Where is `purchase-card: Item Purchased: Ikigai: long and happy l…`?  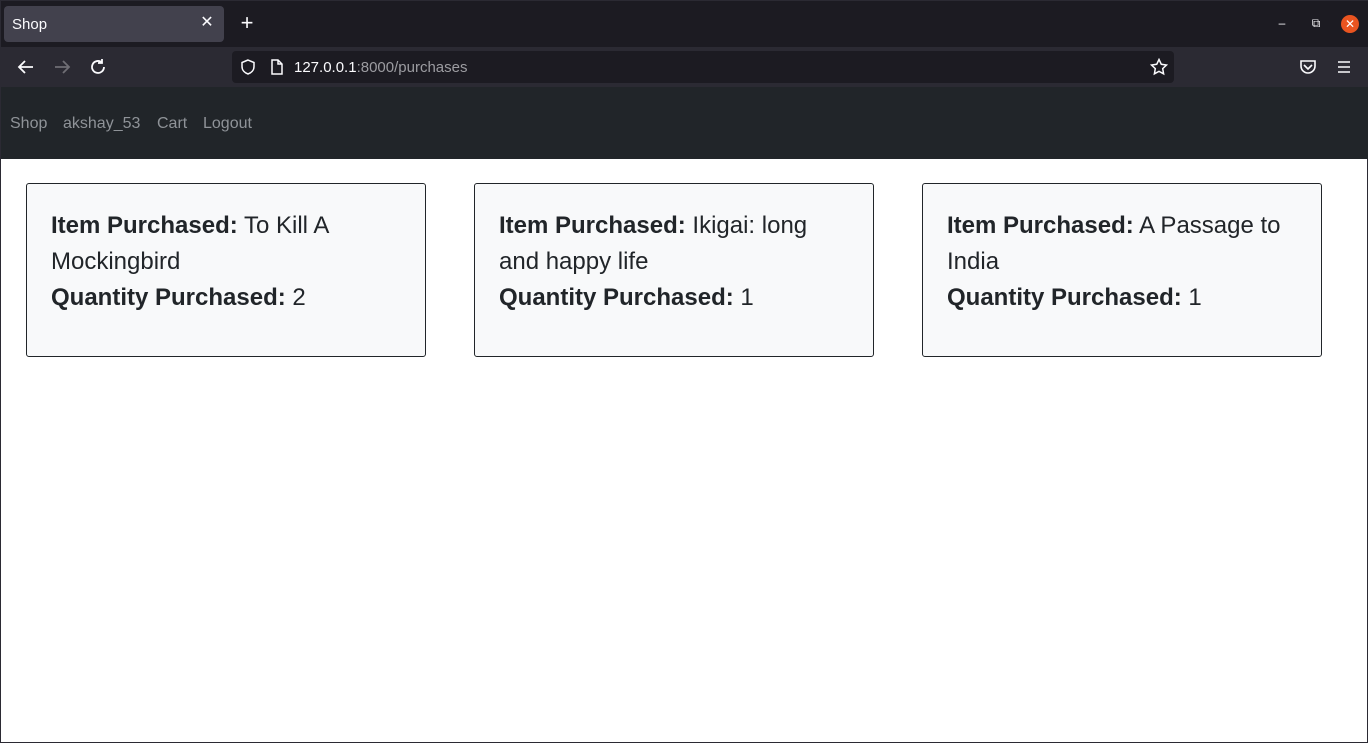 purchase-card: Item Purchased: Ikigai: long and happy l… is located at coordinates (674, 270).